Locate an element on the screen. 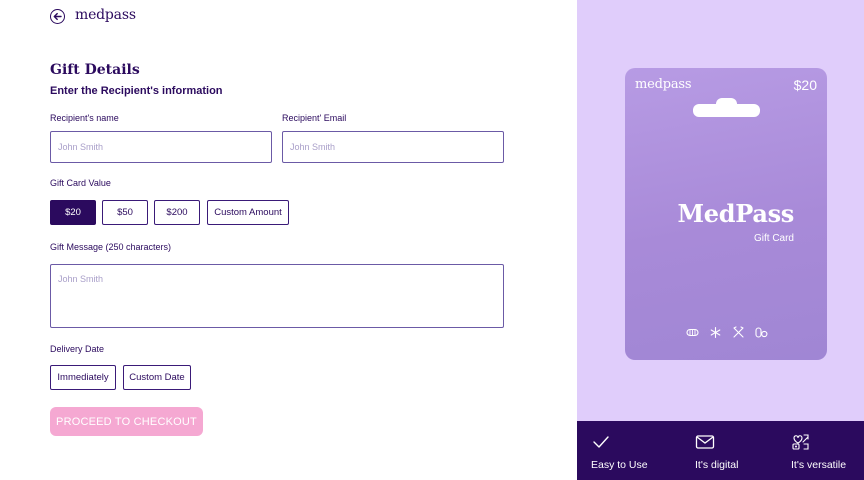 This screenshot has width=864, height=480. back-button is located at coordinates (57, 16).